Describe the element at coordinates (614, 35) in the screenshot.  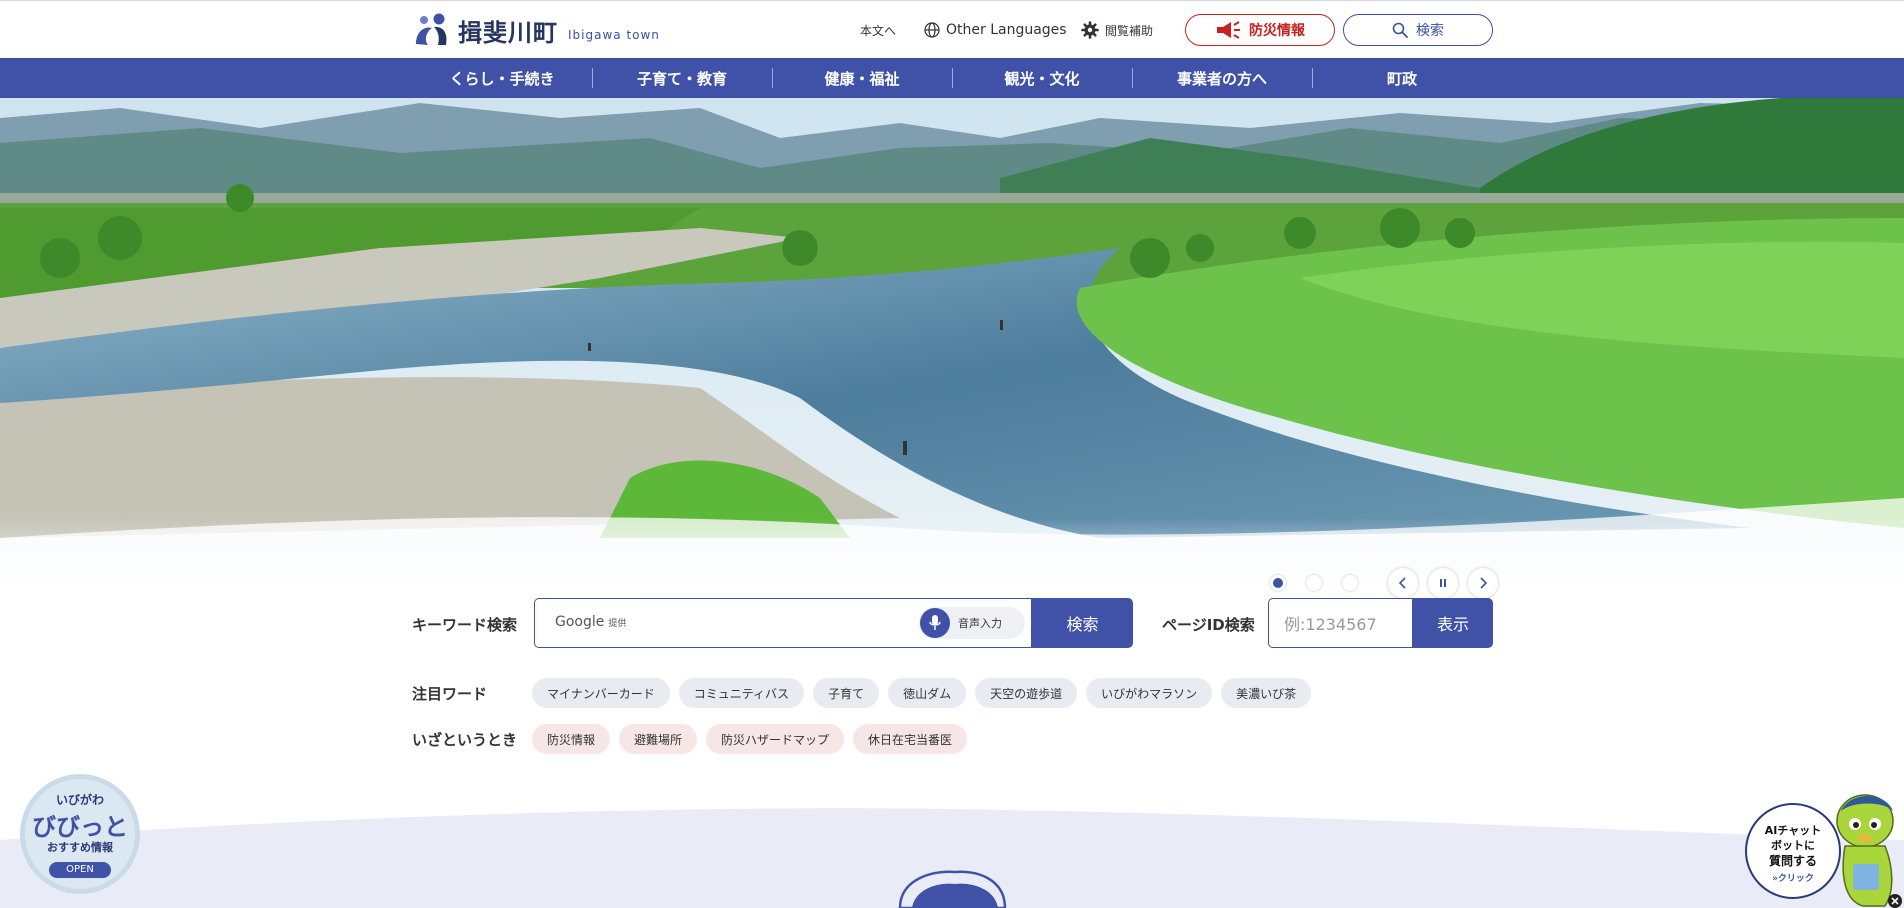
I see `logo-subtitle: Ibigawa town` at that location.